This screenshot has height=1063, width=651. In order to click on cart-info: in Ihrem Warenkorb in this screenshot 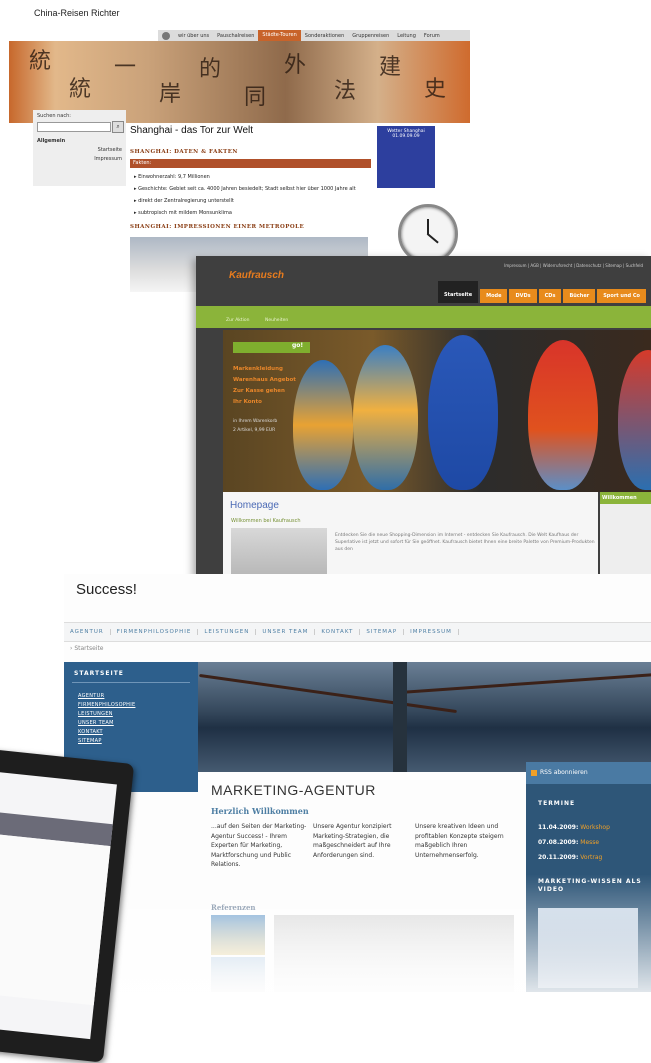, I will do `click(255, 421)`.